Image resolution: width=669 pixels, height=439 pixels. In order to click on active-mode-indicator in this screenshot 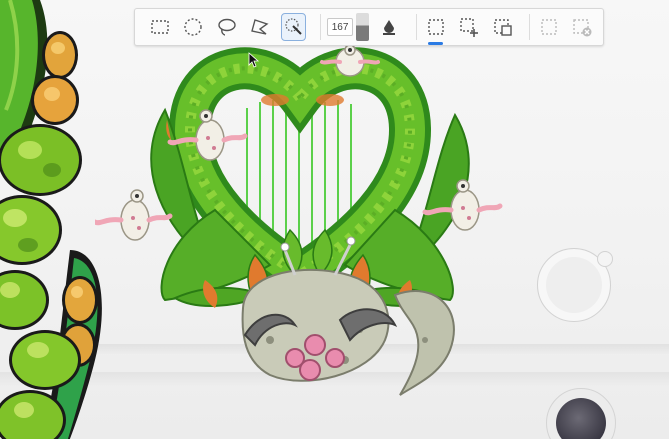, I will do `click(435, 43)`.